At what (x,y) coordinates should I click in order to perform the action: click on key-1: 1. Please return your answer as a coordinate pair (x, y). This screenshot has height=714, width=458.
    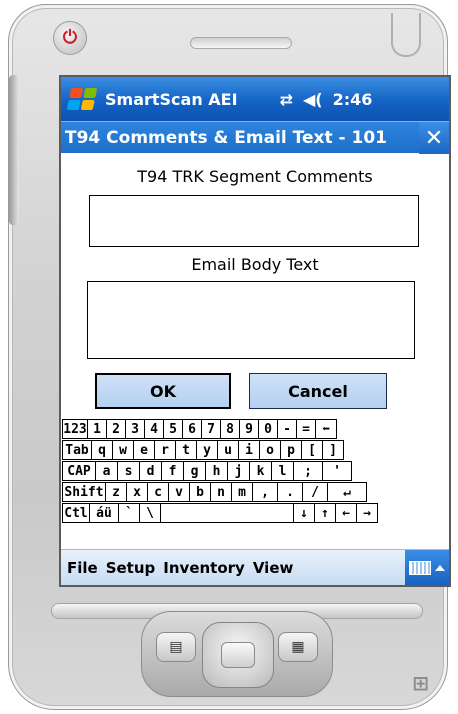
    Looking at the image, I should click on (97, 429).